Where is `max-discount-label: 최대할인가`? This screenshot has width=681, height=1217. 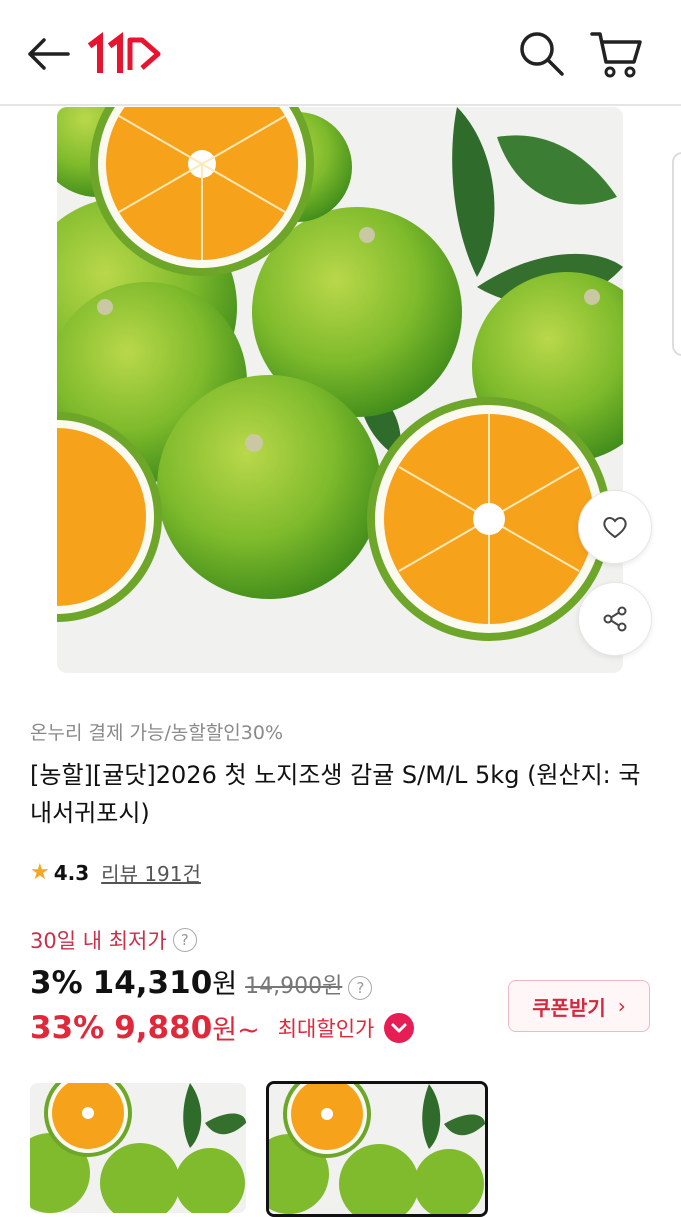 max-discount-label: 최대할인가 is located at coordinates (326, 1028).